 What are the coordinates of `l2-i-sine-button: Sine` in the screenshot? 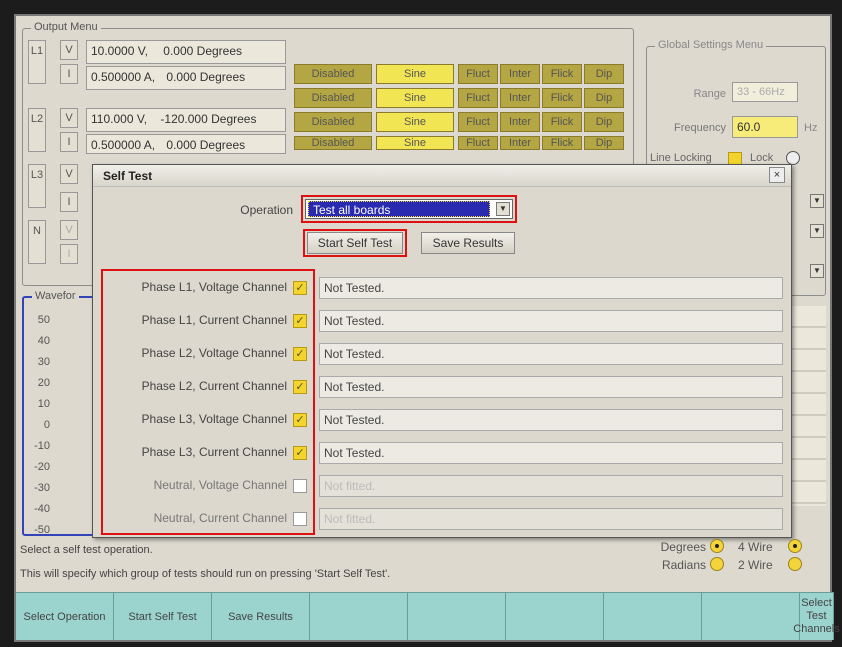 It's located at (415, 143).